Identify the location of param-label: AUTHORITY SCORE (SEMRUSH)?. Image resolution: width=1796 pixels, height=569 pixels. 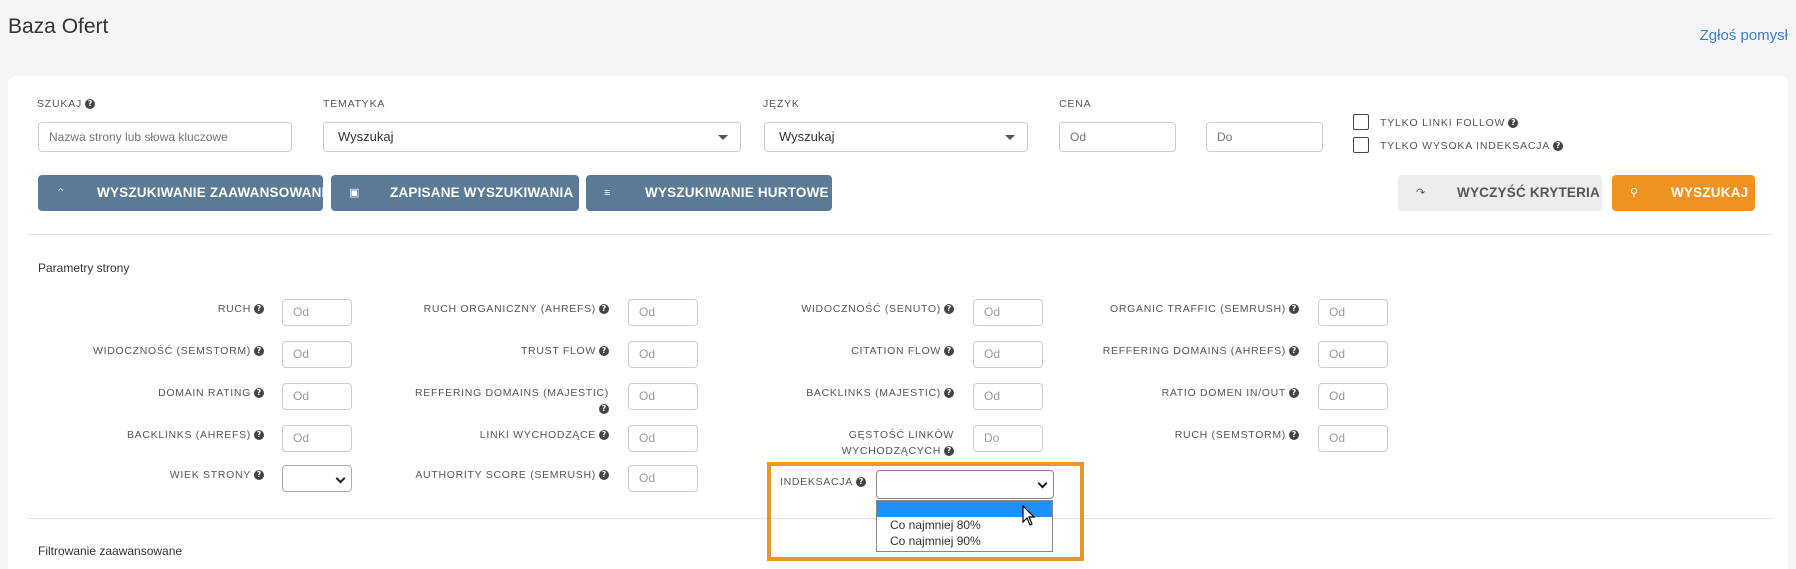
(489, 475).